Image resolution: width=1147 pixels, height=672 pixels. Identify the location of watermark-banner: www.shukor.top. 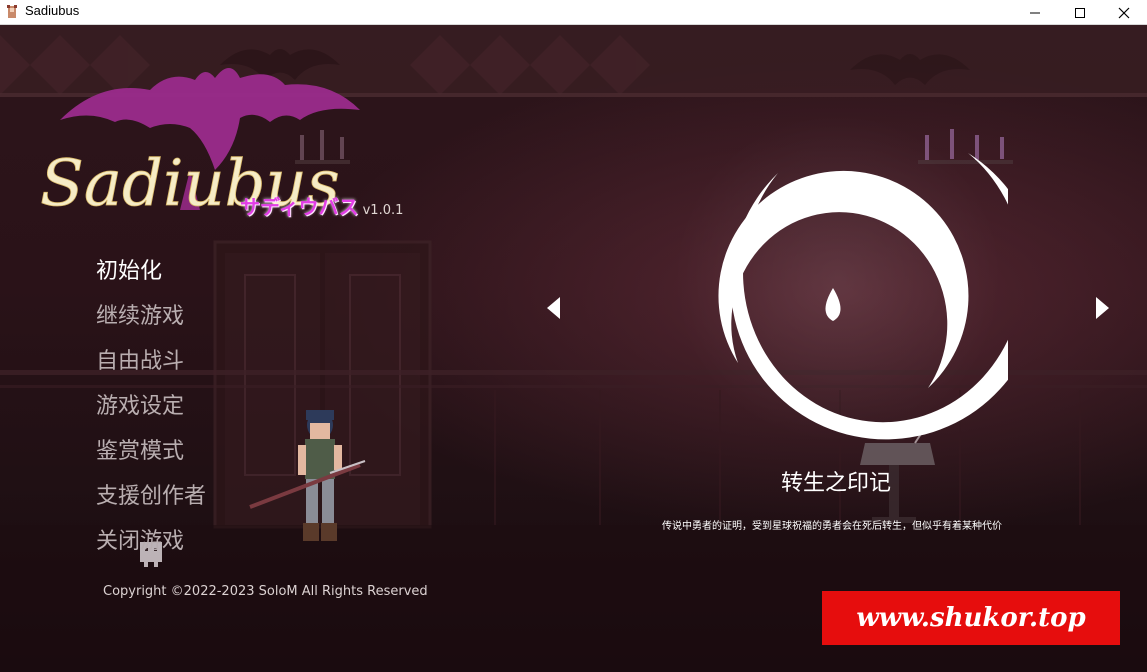
(971, 618).